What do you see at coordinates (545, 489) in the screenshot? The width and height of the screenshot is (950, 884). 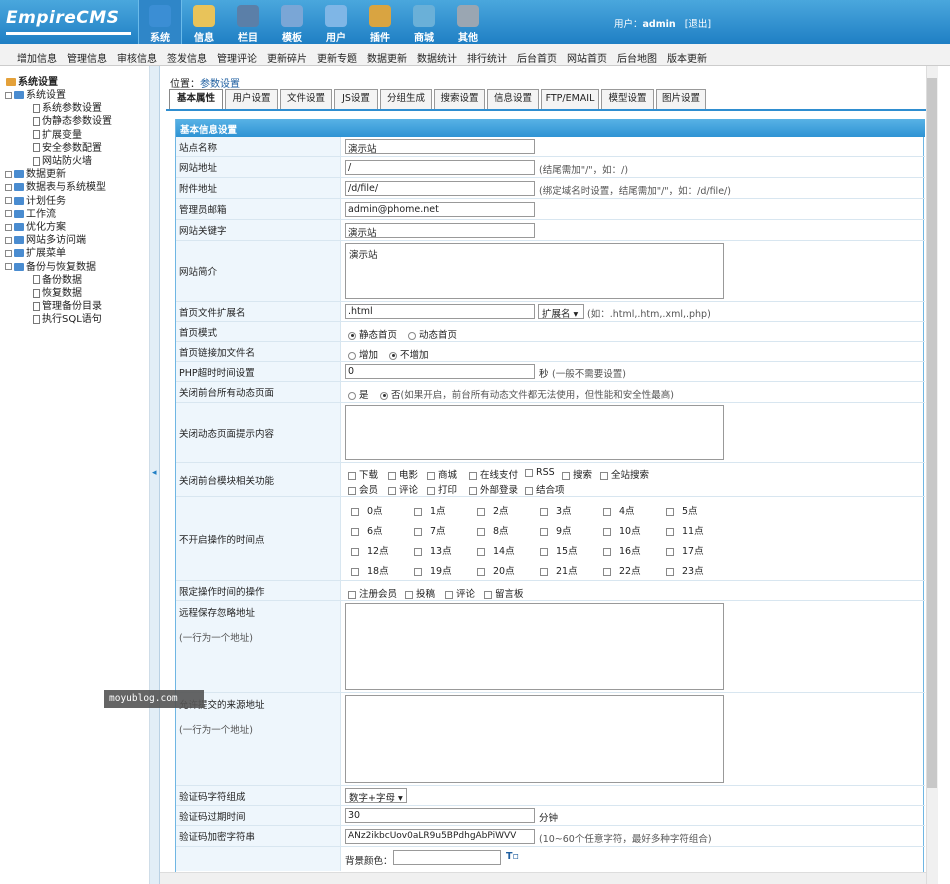 I see `module-option: 结合项` at bounding box center [545, 489].